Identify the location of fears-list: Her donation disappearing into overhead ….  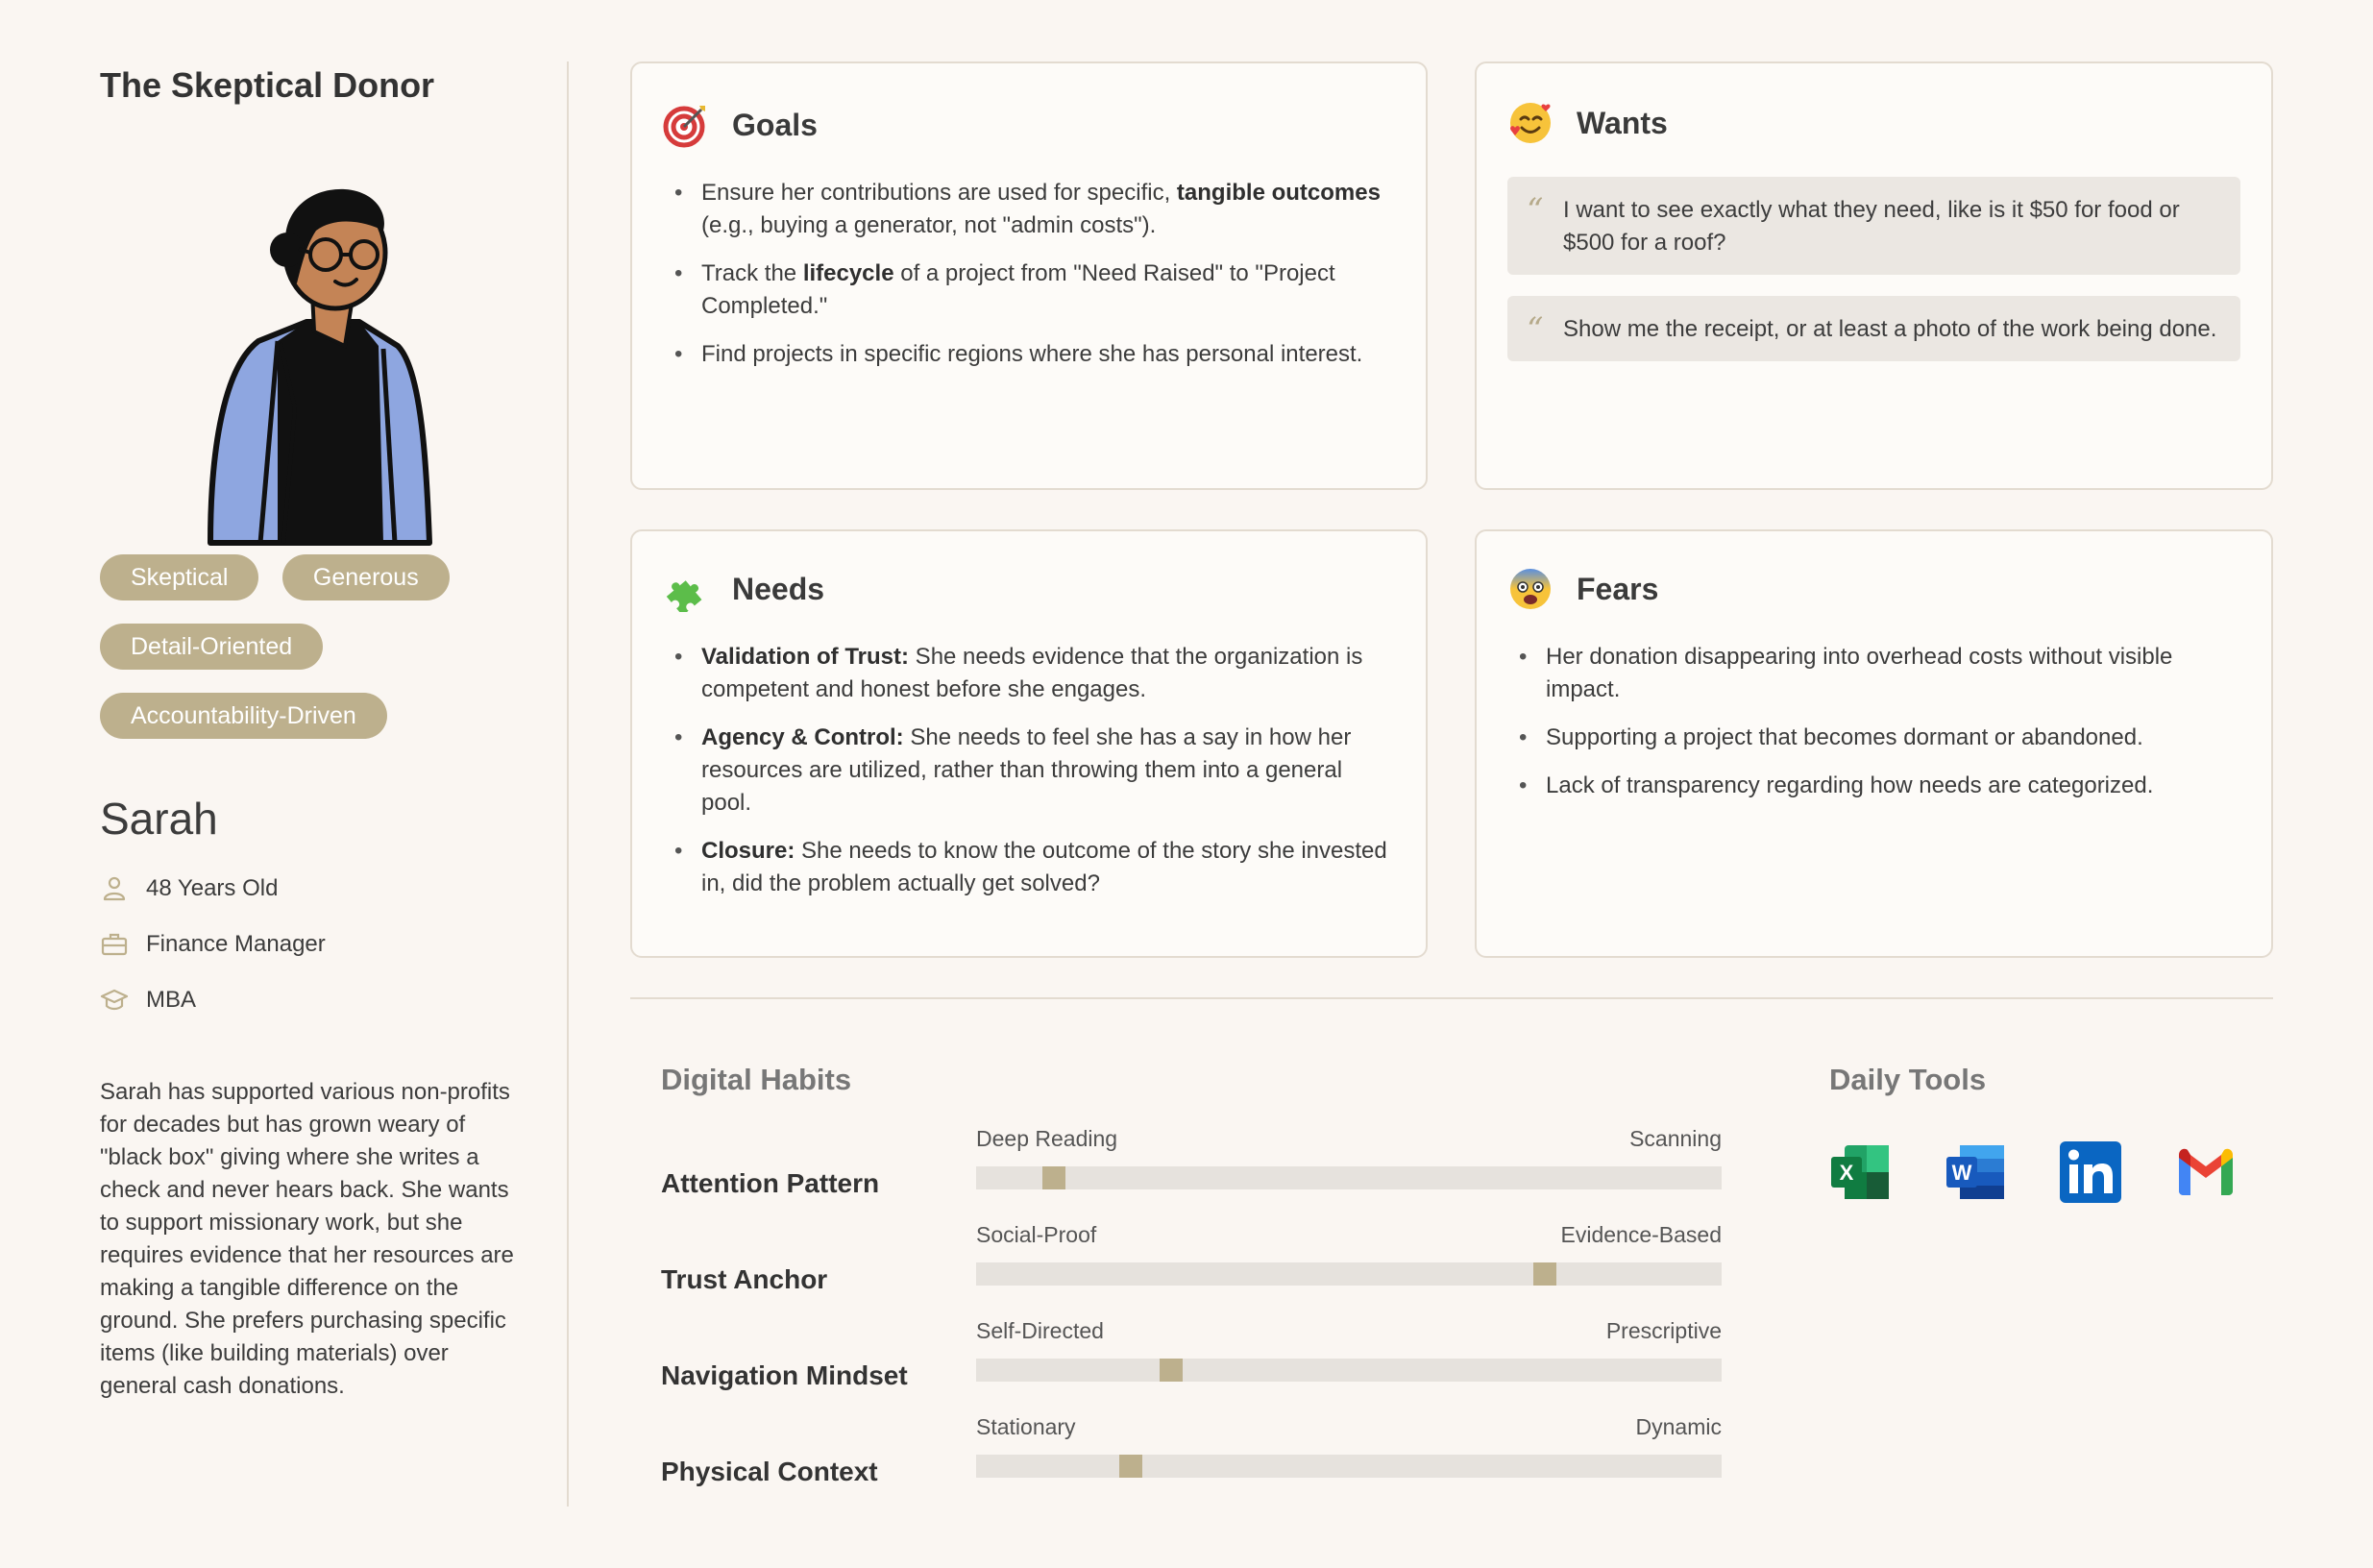
(1874, 721).